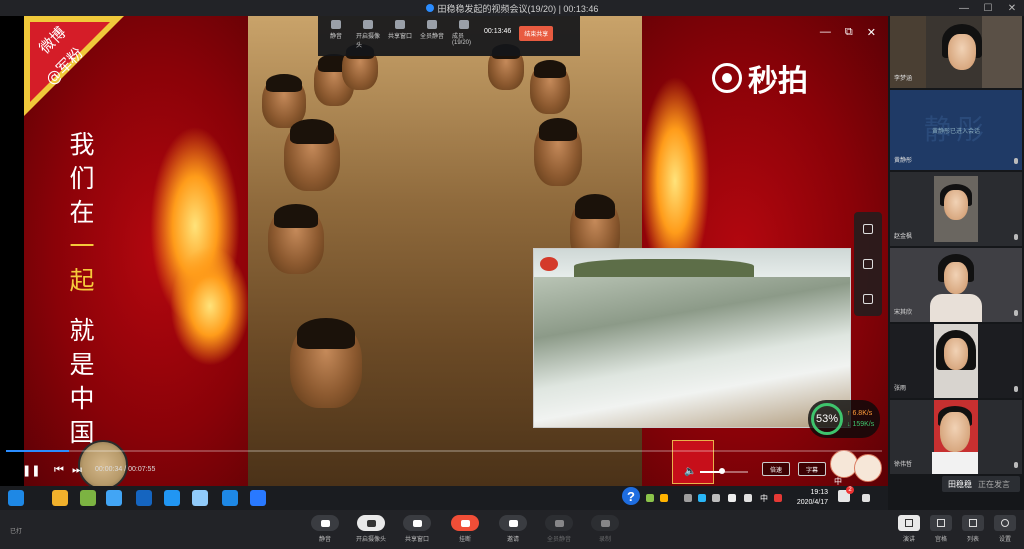  I want to click on toolbar-camera-button: 开启摄像头, so click(368, 34).